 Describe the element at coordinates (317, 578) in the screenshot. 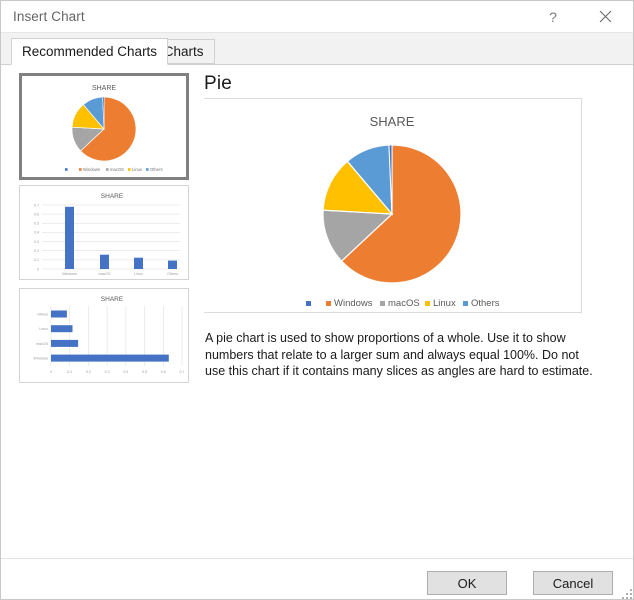

I see `dialog-footer: OK Cancel` at that location.